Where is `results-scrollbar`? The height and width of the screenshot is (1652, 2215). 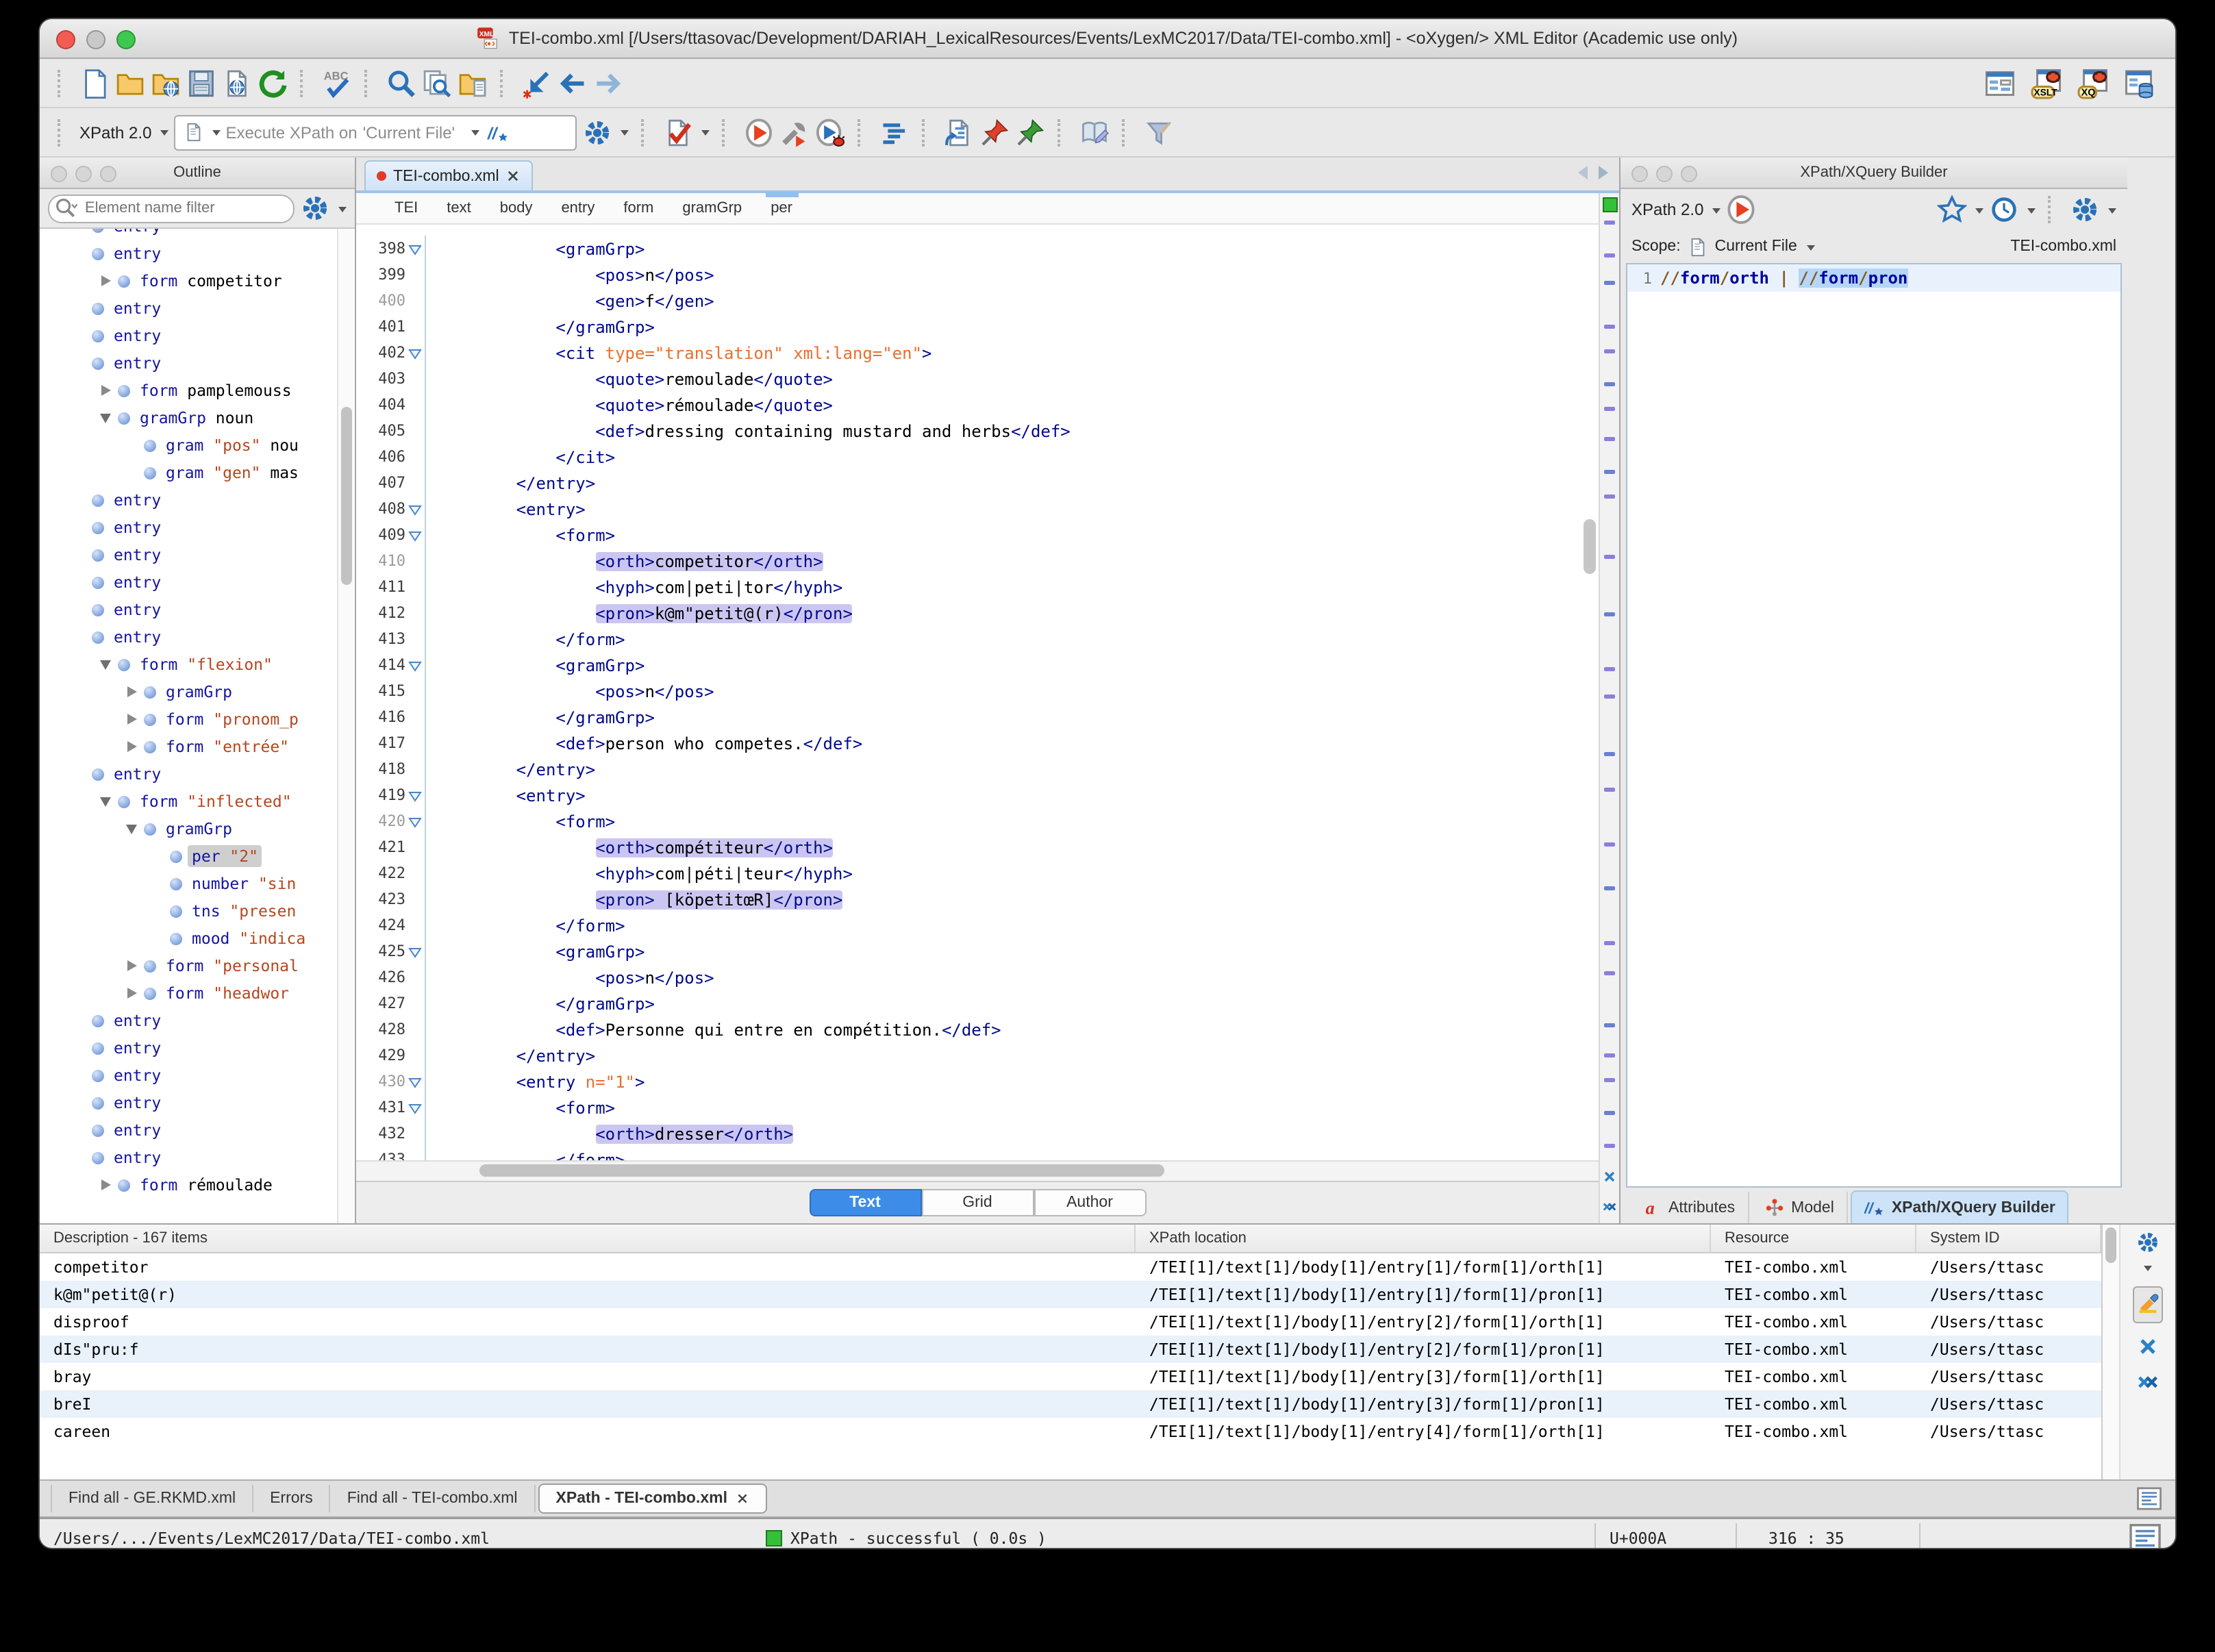 results-scrollbar is located at coordinates (2111, 1352).